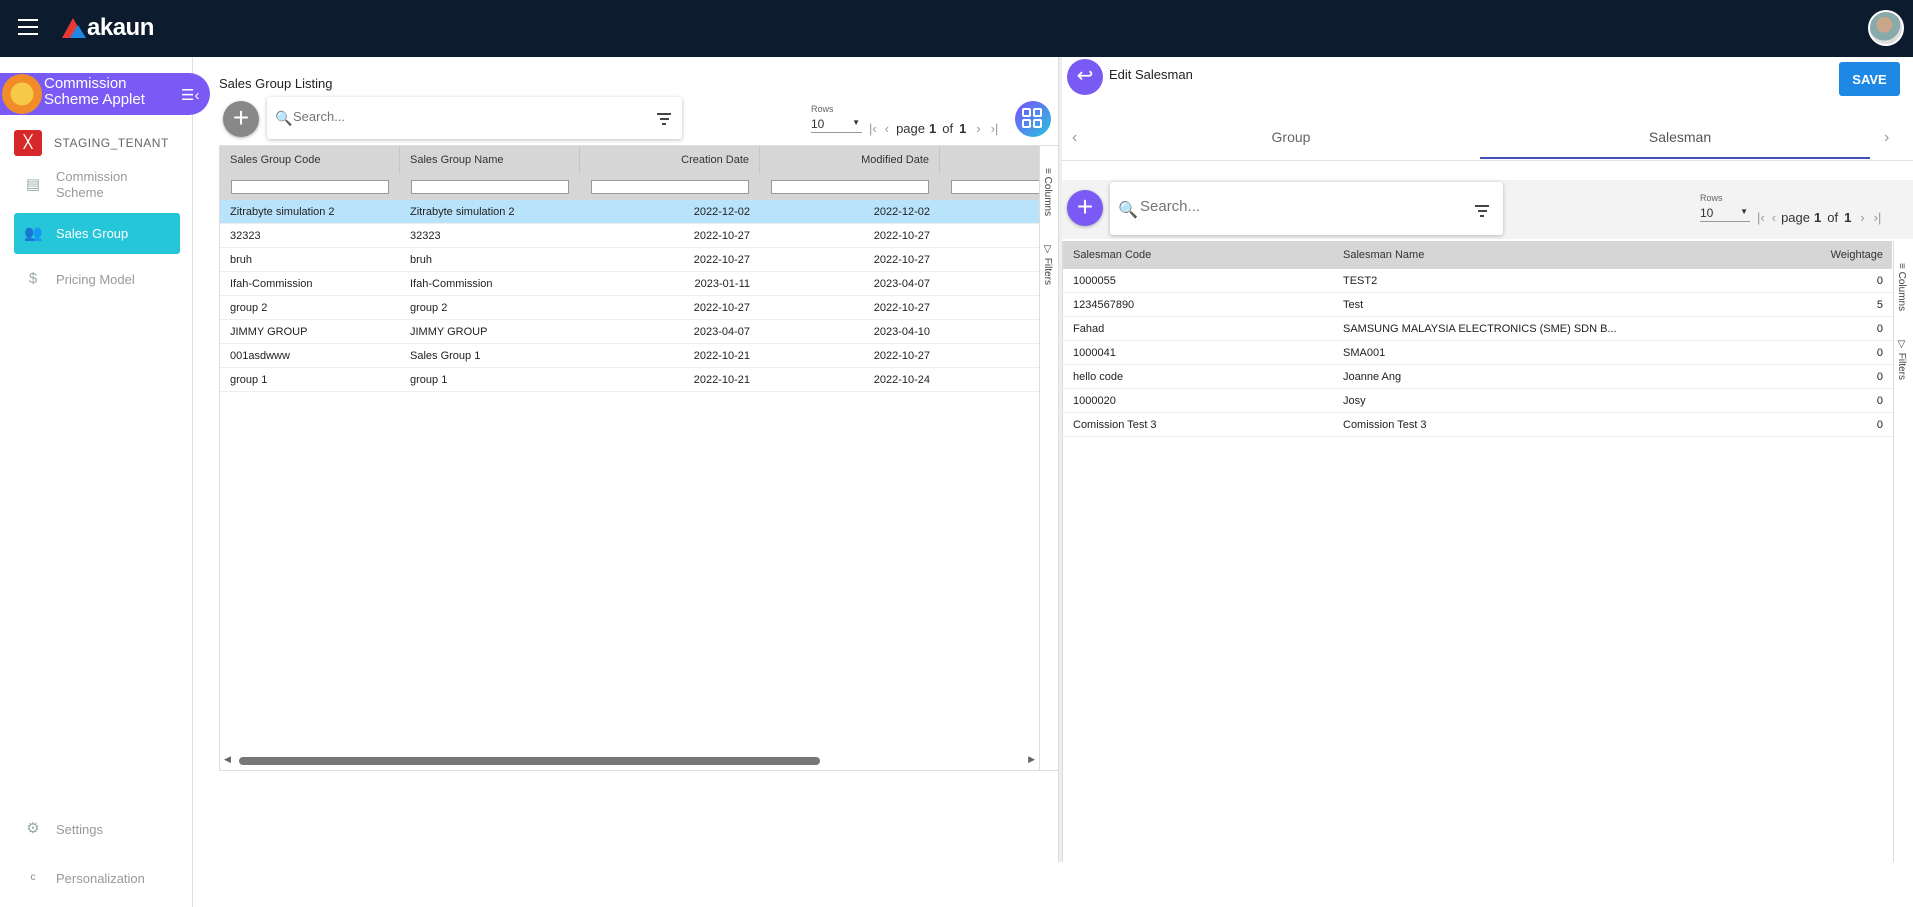 The height and width of the screenshot is (907, 1913). What do you see at coordinates (97, 878) in the screenshot?
I see `sidebar-item-personalization: c Personalization` at bounding box center [97, 878].